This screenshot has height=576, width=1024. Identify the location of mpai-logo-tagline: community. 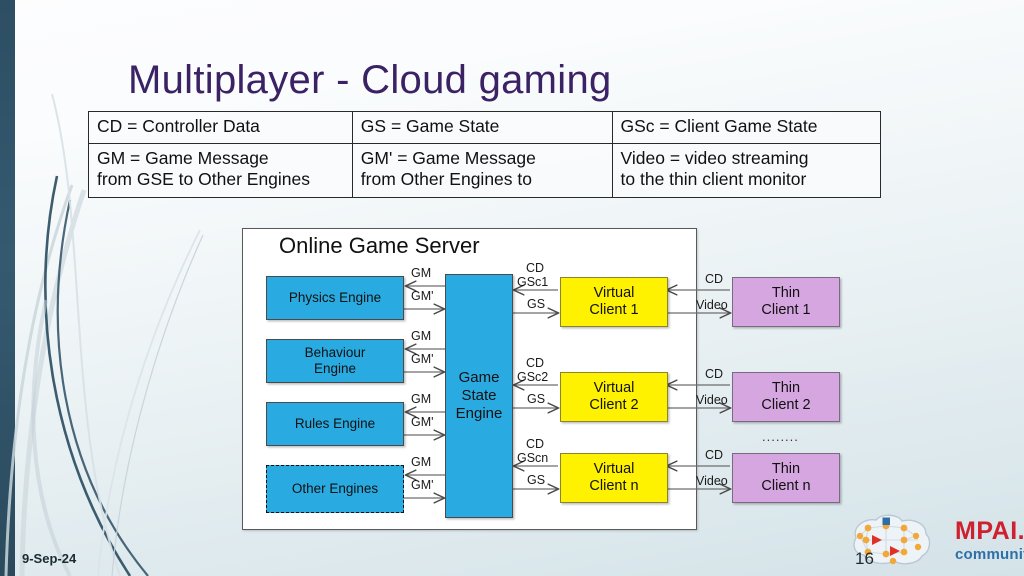
(989, 554).